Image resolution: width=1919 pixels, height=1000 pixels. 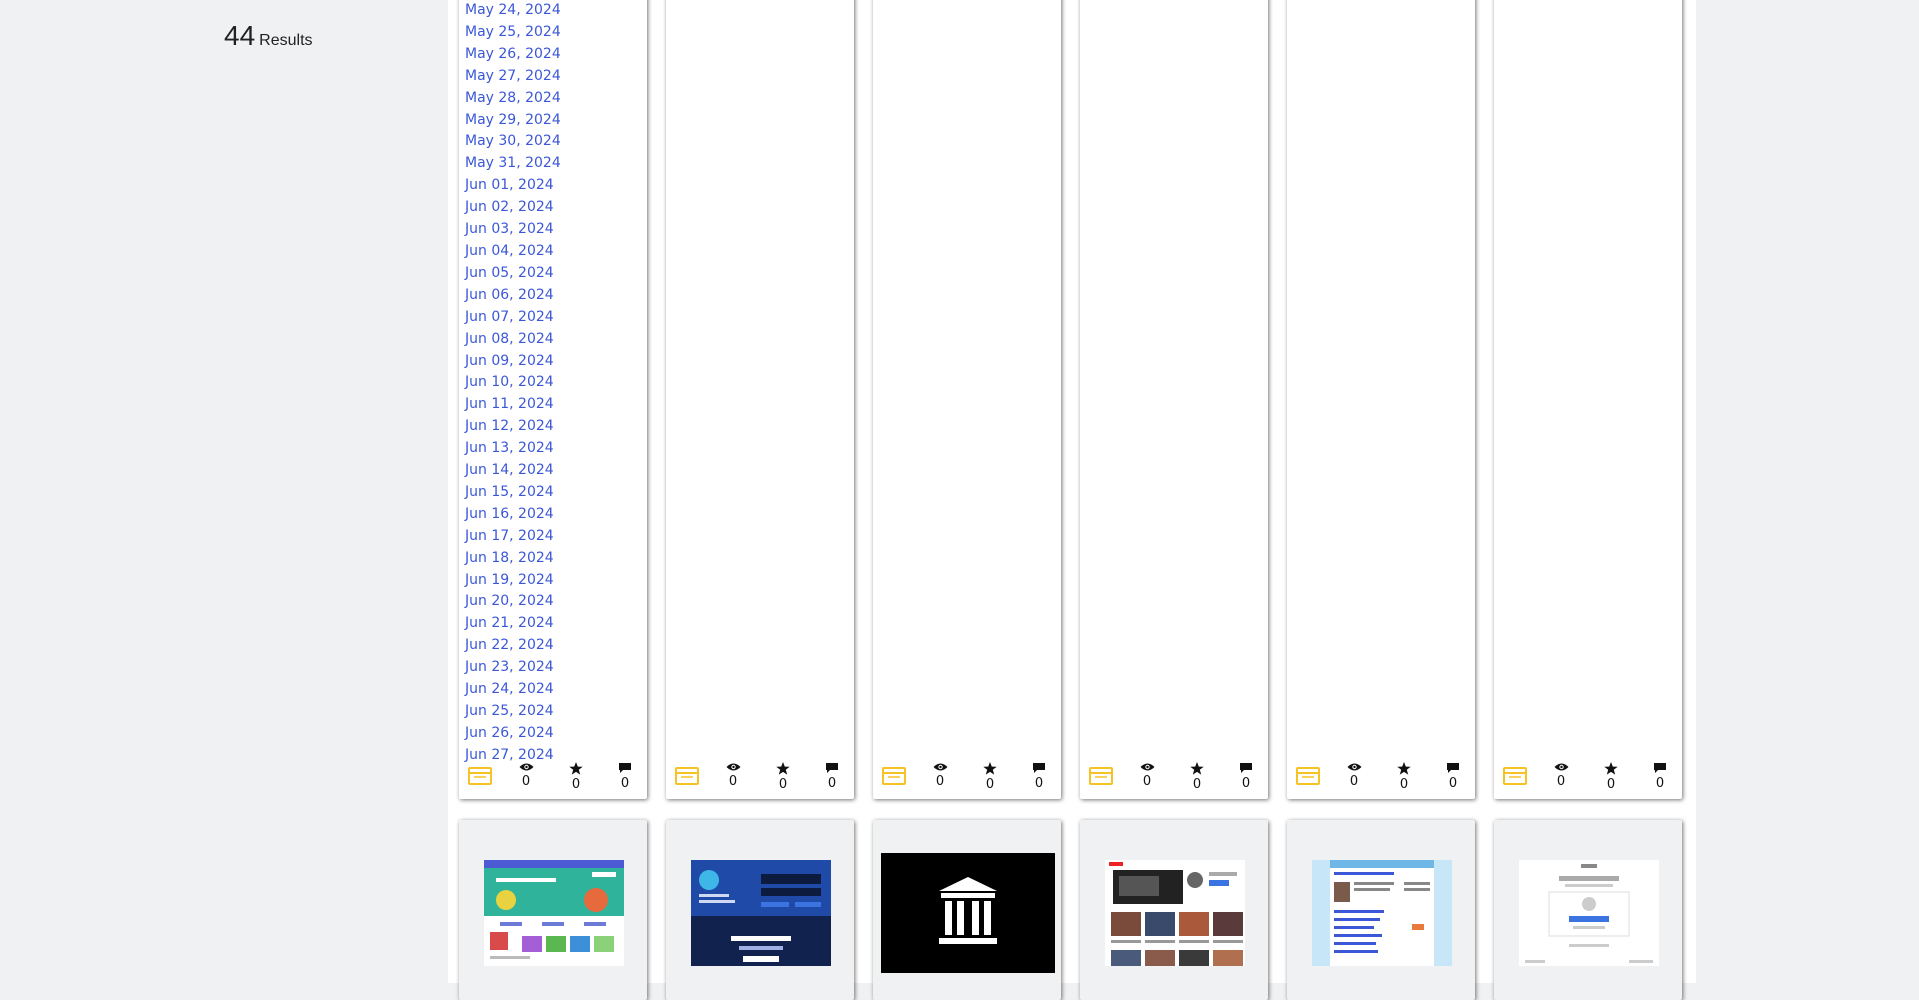 I want to click on capture-date-link: Jun 02, 2024, so click(x=513, y=208).